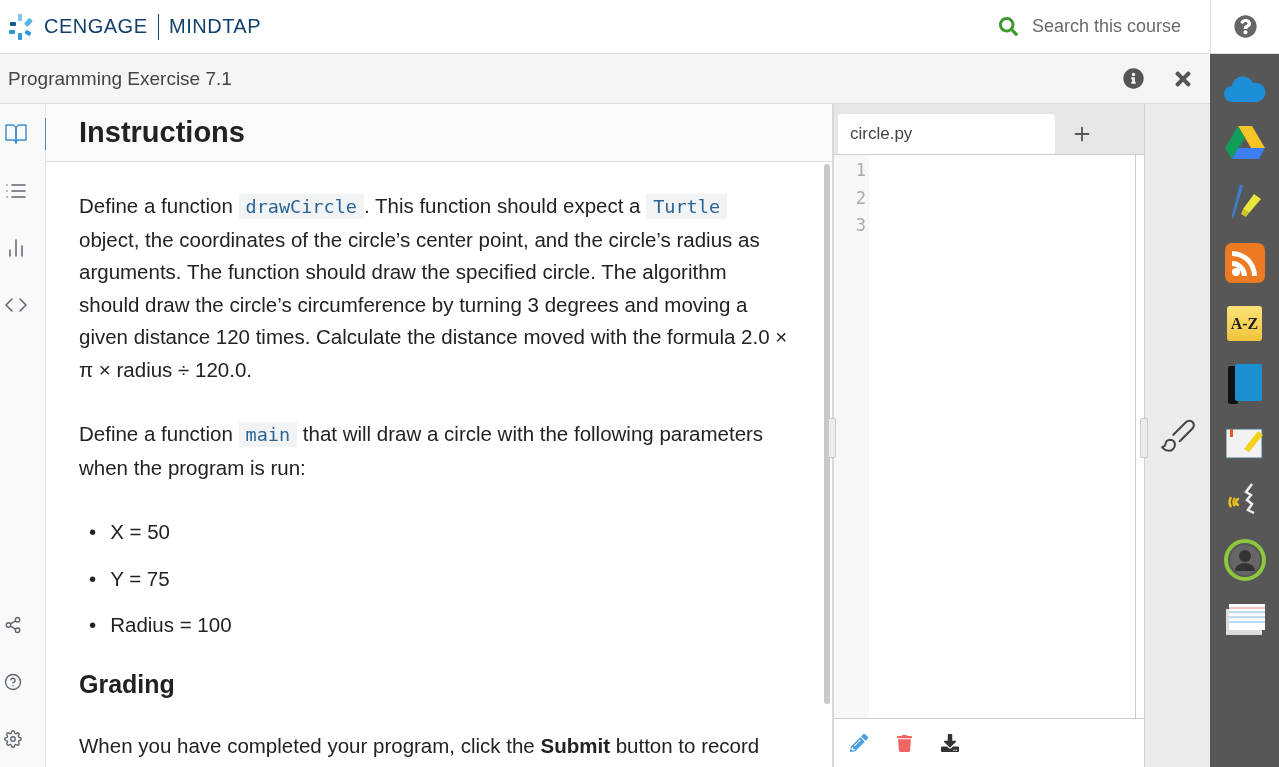 The image size is (1279, 767). I want to click on rss-icon, so click(1244, 263).